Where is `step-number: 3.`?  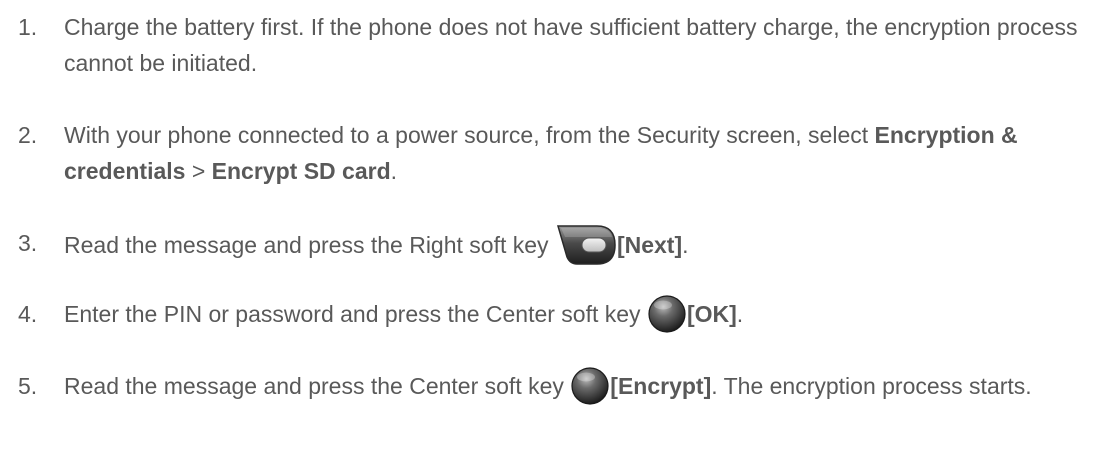
step-number: 3. is located at coordinates (28, 243).